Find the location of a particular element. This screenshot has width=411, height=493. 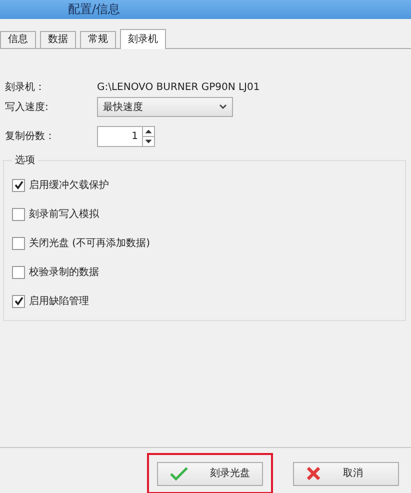

cancel-button: 取消 is located at coordinates (346, 474).